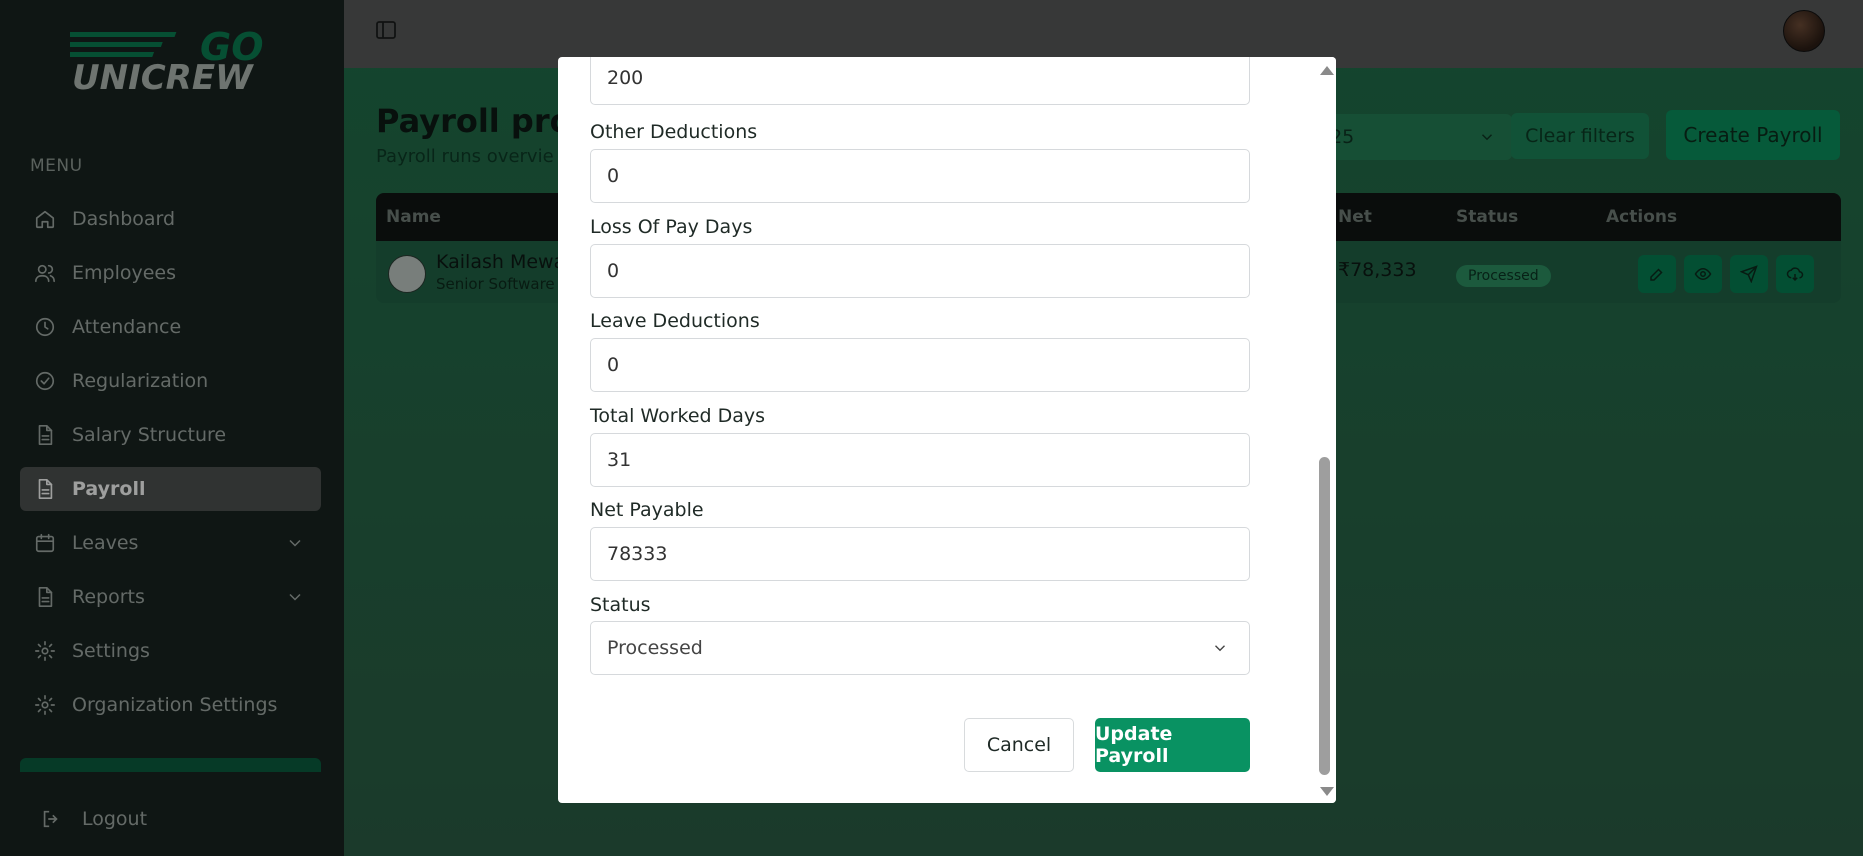 The height and width of the screenshot is (856, 1863). I want to click on leave-deductions-label: Leave Deductions, so click(675, 321).